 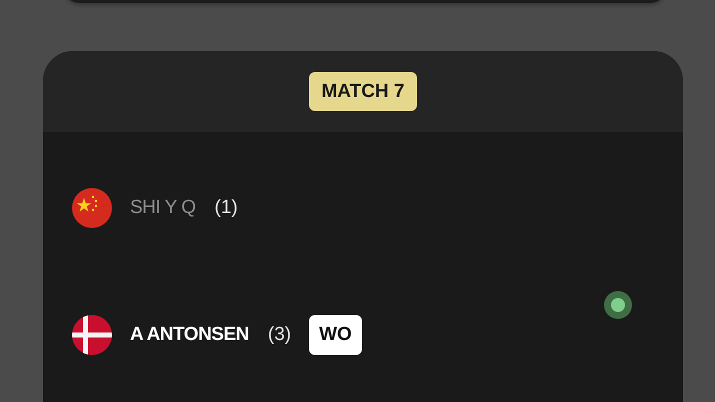 I want to click on seed-number: (1), so click(x=226, y=208).